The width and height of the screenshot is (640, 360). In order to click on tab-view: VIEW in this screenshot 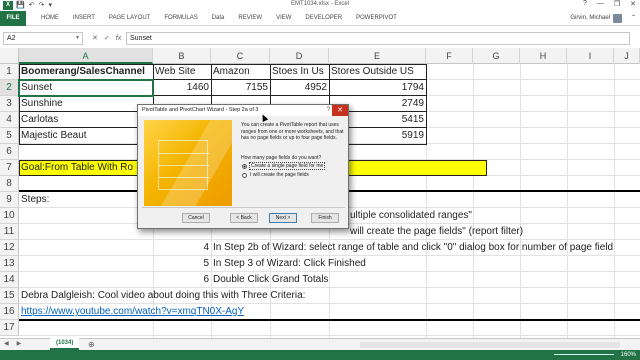, I will do `click(283, 18)`.